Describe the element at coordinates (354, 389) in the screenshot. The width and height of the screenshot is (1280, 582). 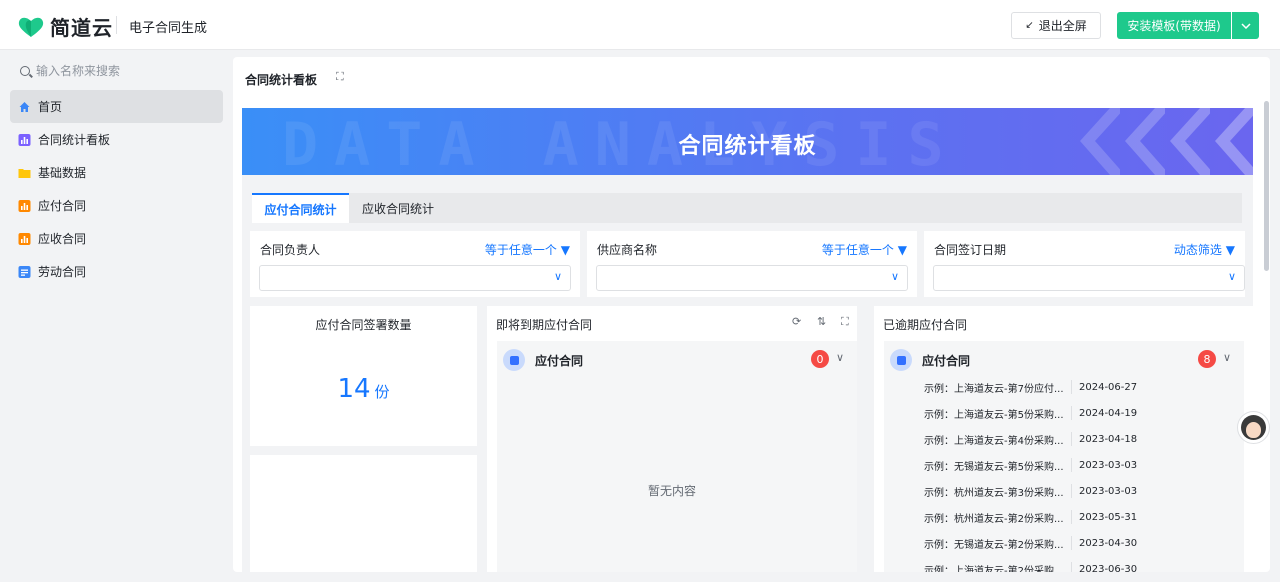
I see `stat-number: 14` at that location.